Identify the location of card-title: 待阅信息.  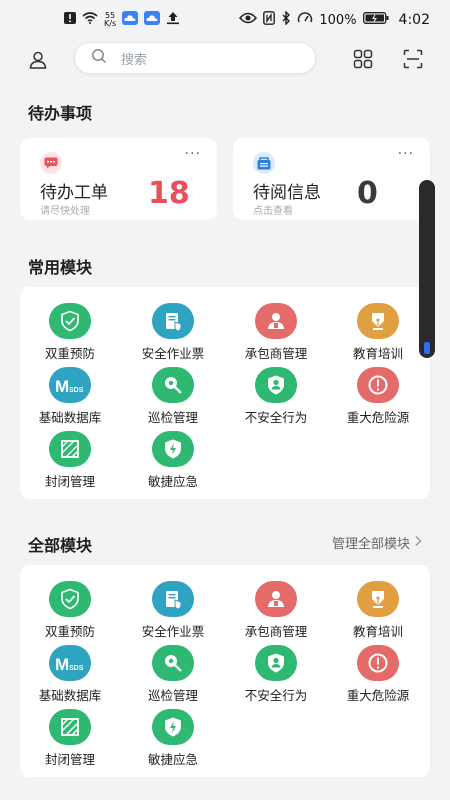
(287, 193).